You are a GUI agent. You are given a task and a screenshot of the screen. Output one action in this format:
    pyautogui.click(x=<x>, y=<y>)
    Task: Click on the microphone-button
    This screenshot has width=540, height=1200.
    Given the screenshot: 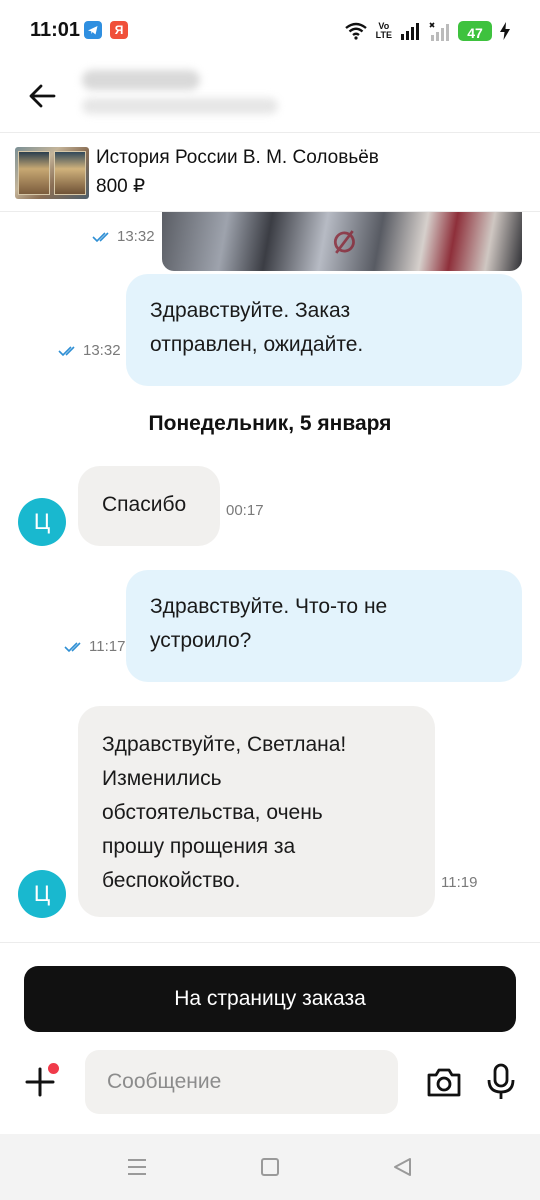 What is the action you would take?
    pyautogui.click(x=501, y=1082)
    